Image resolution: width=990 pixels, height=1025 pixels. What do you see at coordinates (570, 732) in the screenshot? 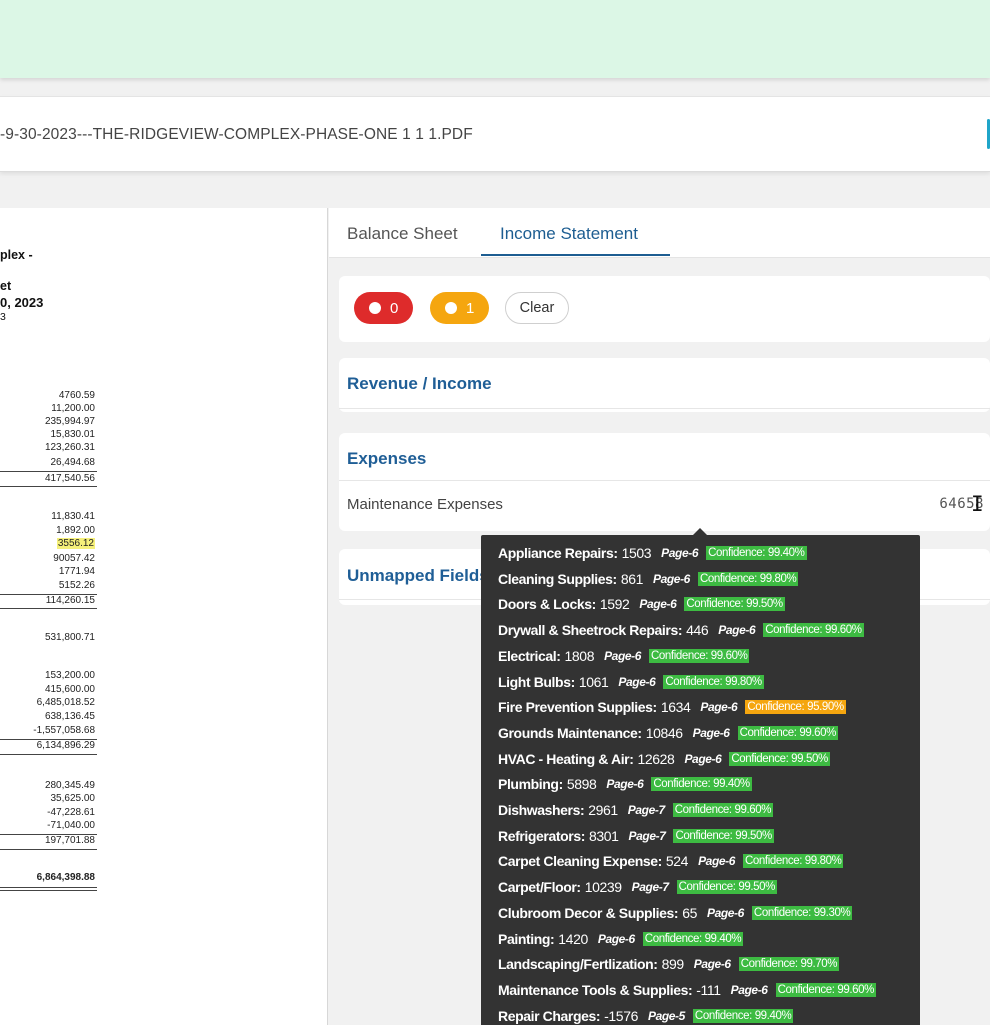
I see `line-item-name: Grounds Maintenance:` at bounding box center [570, 732].